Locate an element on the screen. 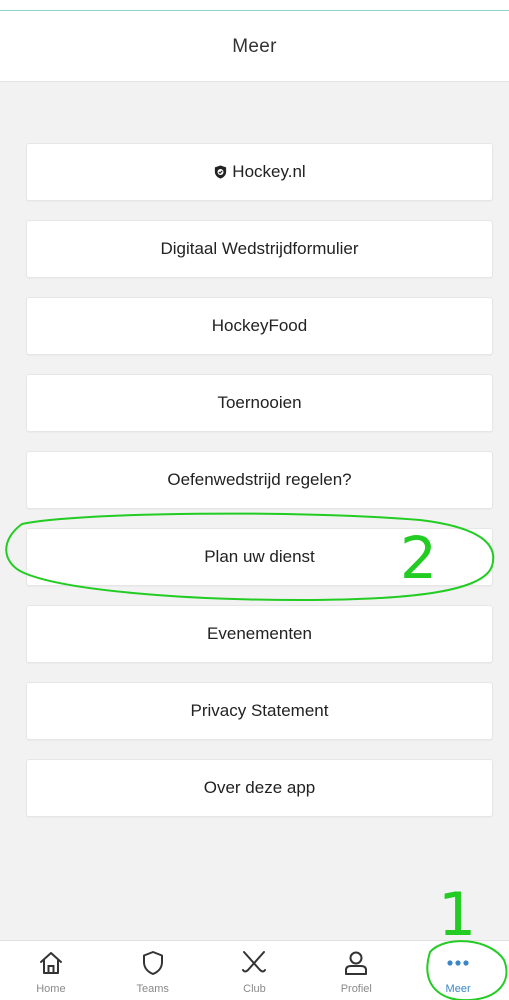 This screenshot has width=509, height=1000. tab-home: Home is located at coordinates (51, 970).